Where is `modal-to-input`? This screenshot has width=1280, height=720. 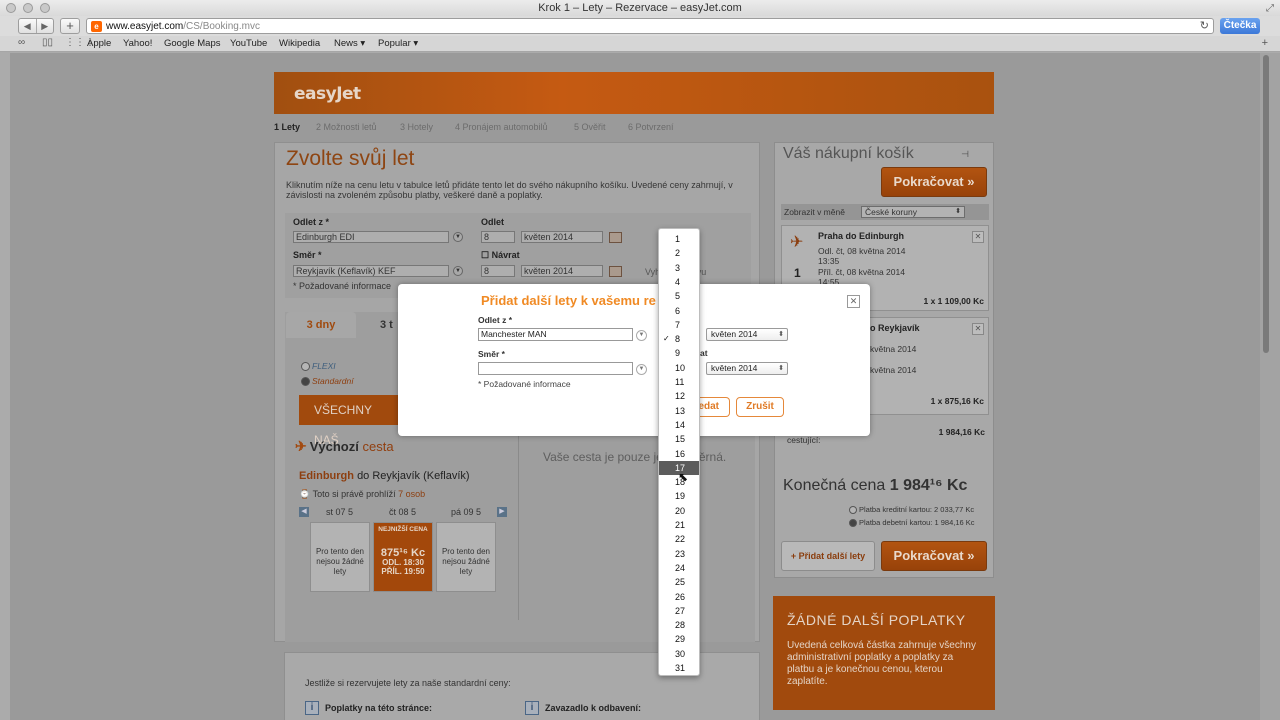 modal-to-input is located at coordinates (555, 368).